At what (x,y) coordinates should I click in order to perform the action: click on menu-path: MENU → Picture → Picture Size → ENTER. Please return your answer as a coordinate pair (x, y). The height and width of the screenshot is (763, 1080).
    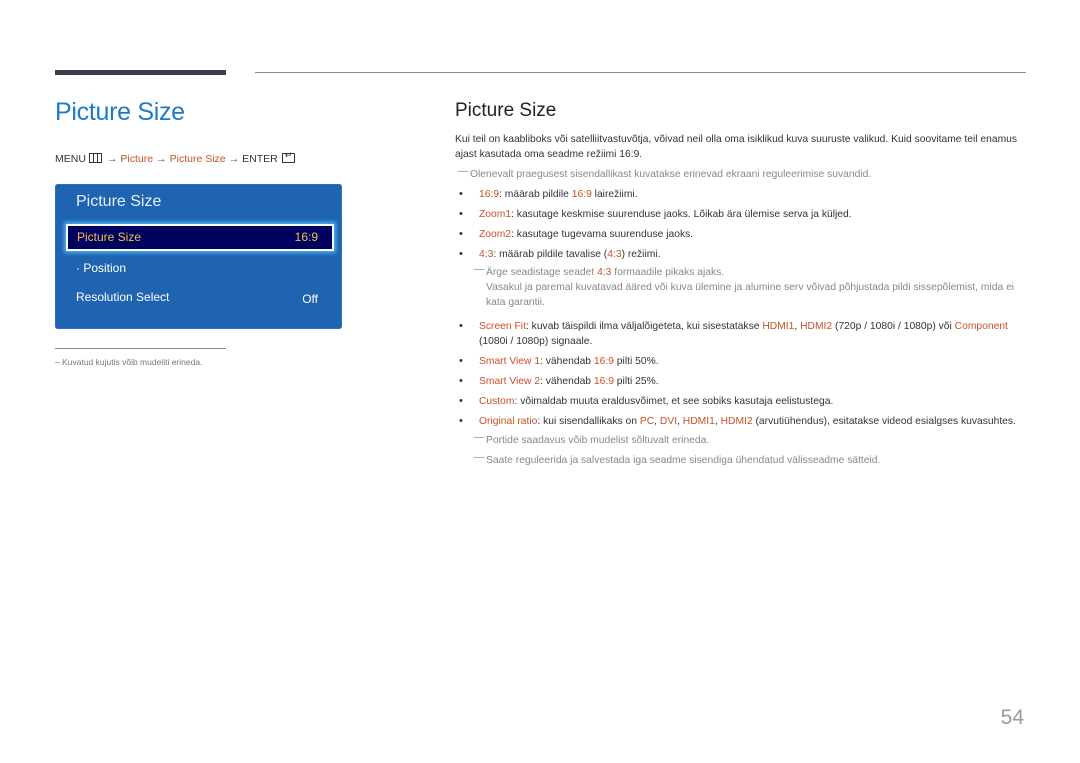
    Looking at the image, I should click on (175, 157).